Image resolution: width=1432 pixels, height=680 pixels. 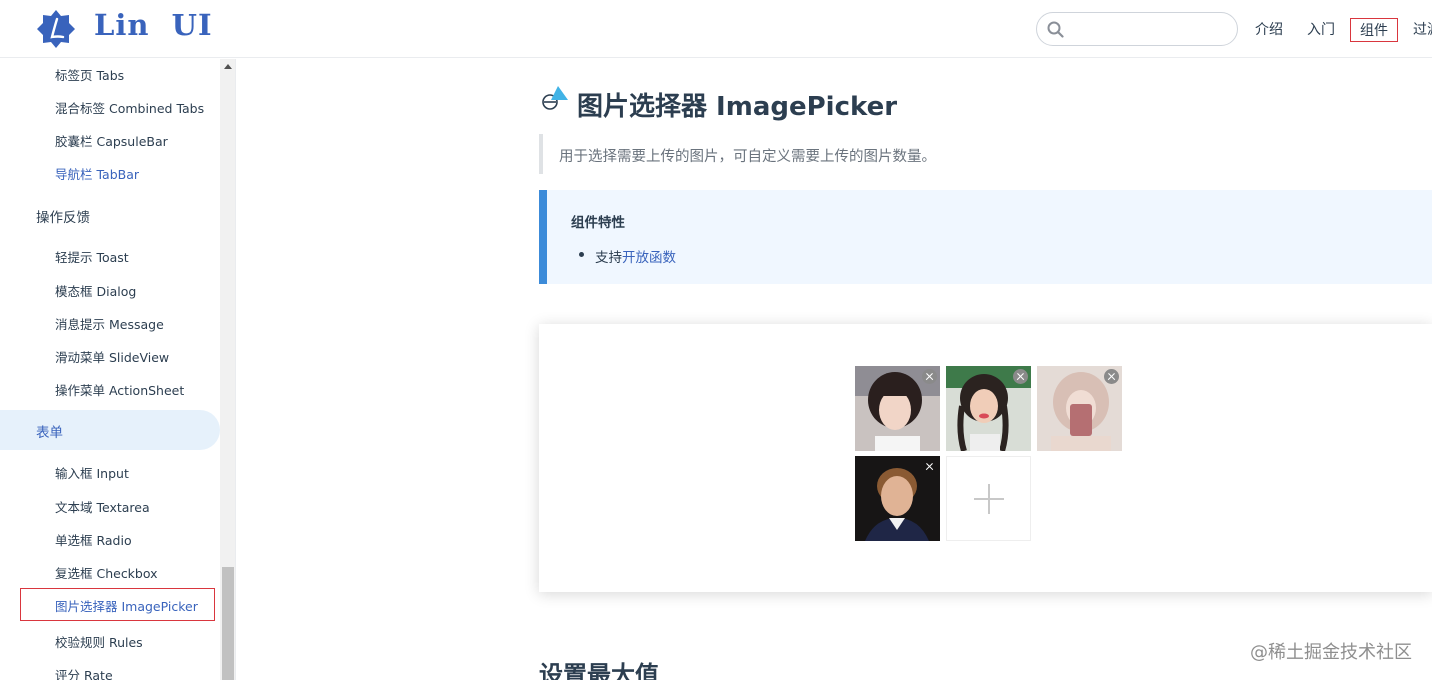 I want to click on search-icon, so click(x=1055, y=29).